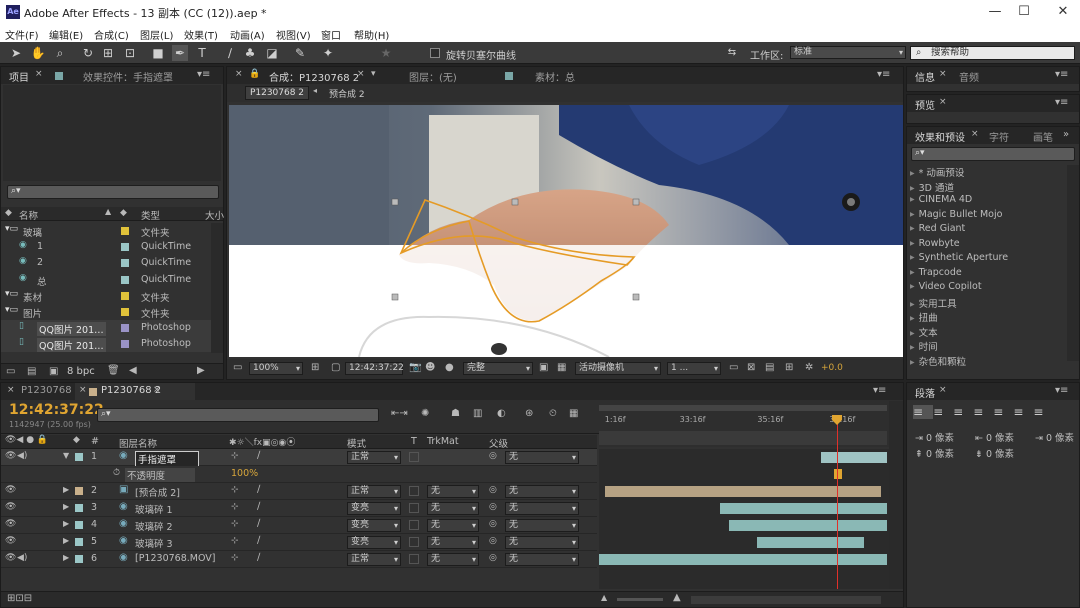  I want to click on channel-icon: ●, so click(449, 367).